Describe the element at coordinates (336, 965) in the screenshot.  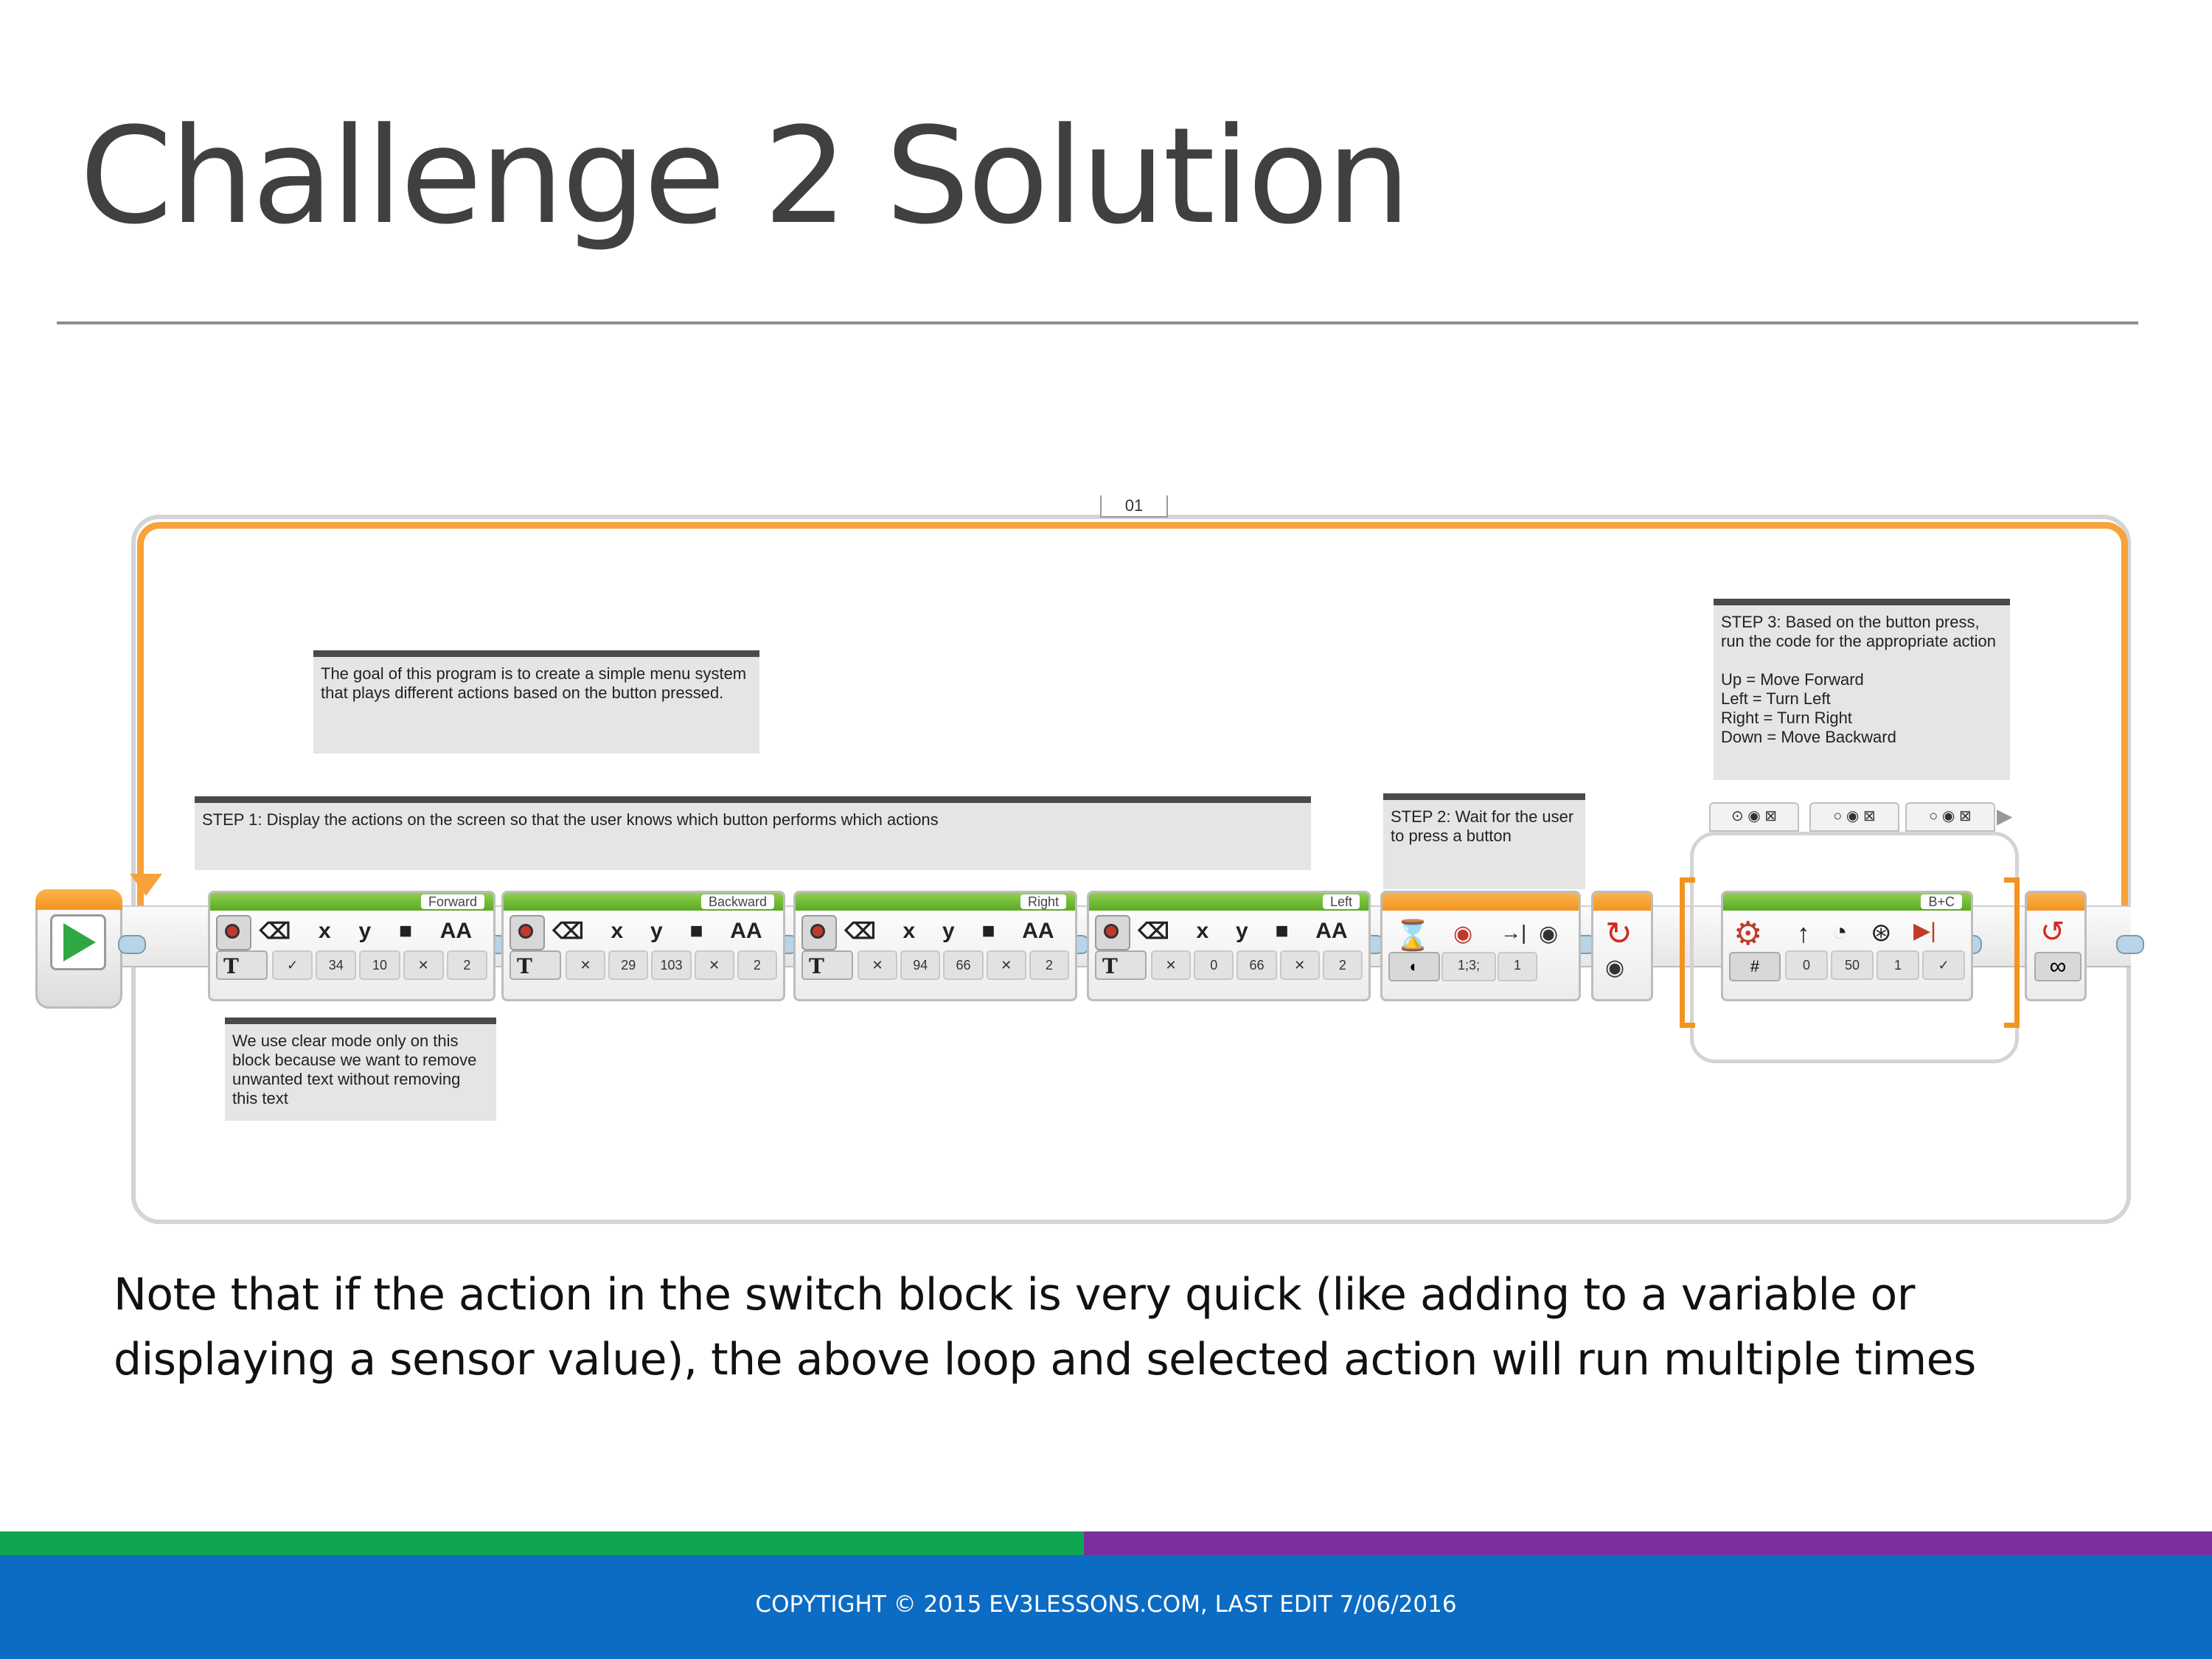
I see `x-param: 34` at that location.